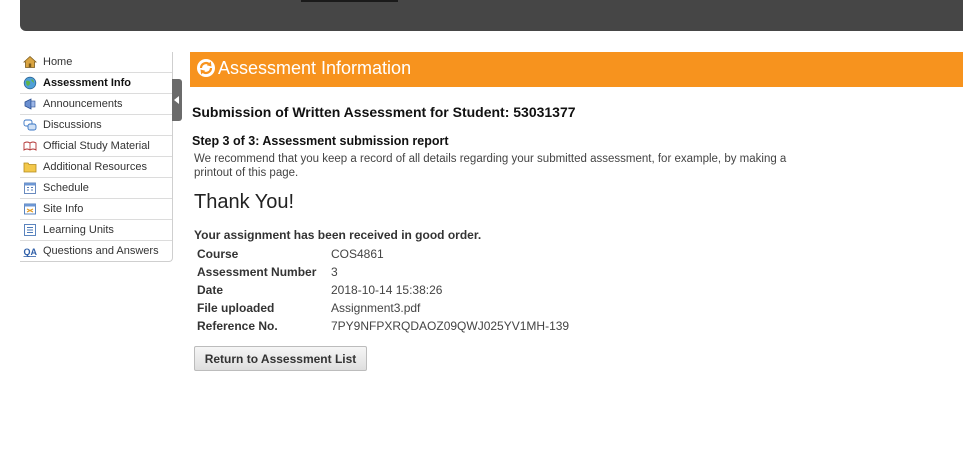 The width and height of the screenshot is (963, 451). Describe the element at coordinates (244, 202) in the screenshot. I see `thank-you-heading: Thank You!` at that location.